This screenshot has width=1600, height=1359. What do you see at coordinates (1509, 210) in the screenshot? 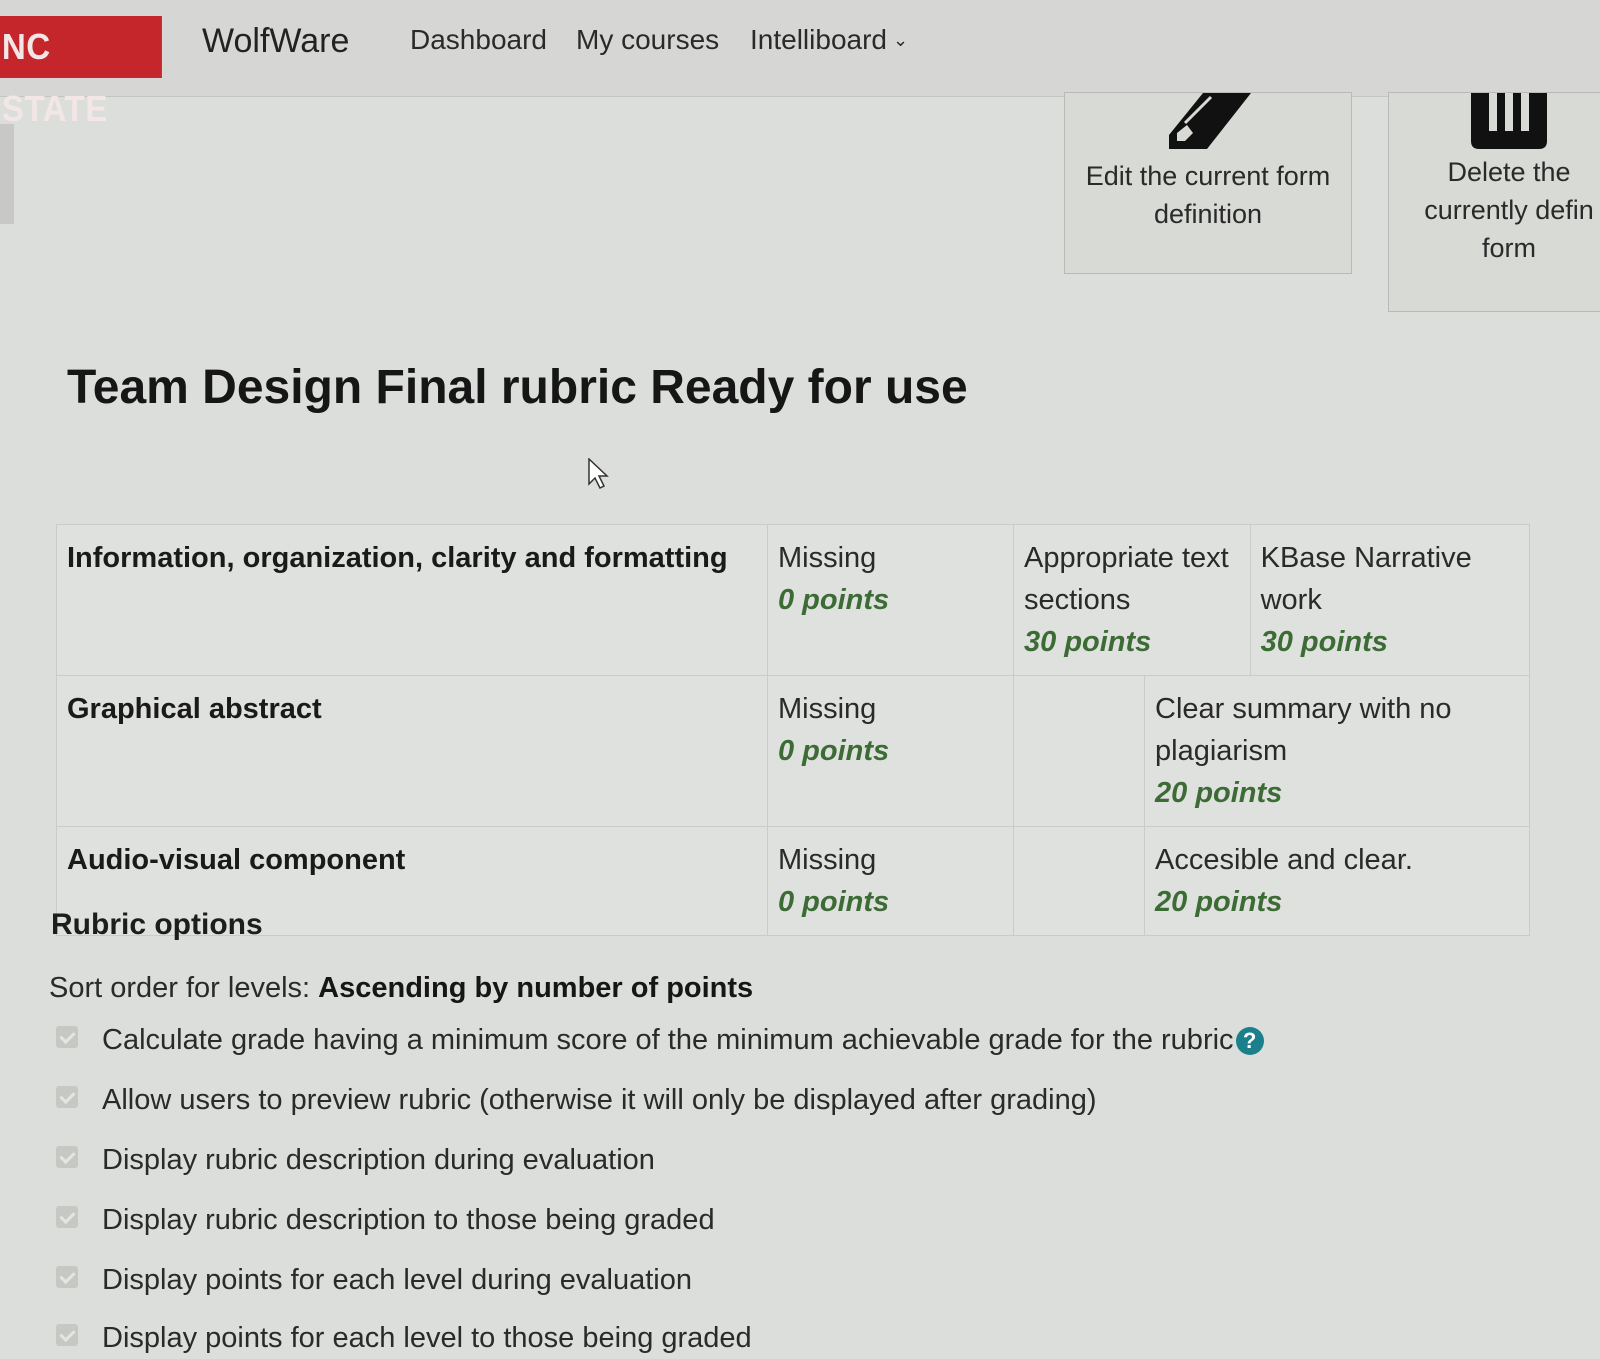
I see `delete-form-label: Delete the currently defin form` at bounding box center [1509, 210].